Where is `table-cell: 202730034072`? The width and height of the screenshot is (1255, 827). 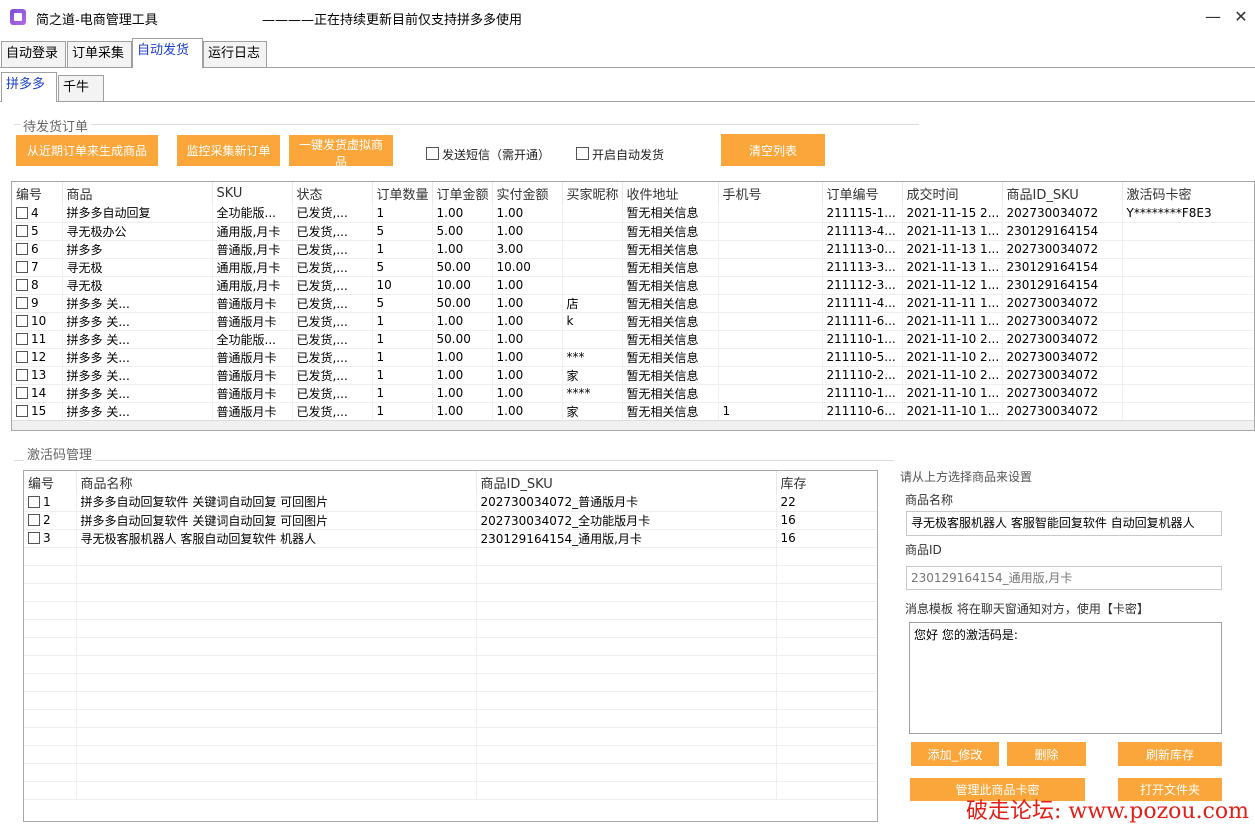
table-cell: 202730034072 is located at coordinates (1062, 411).